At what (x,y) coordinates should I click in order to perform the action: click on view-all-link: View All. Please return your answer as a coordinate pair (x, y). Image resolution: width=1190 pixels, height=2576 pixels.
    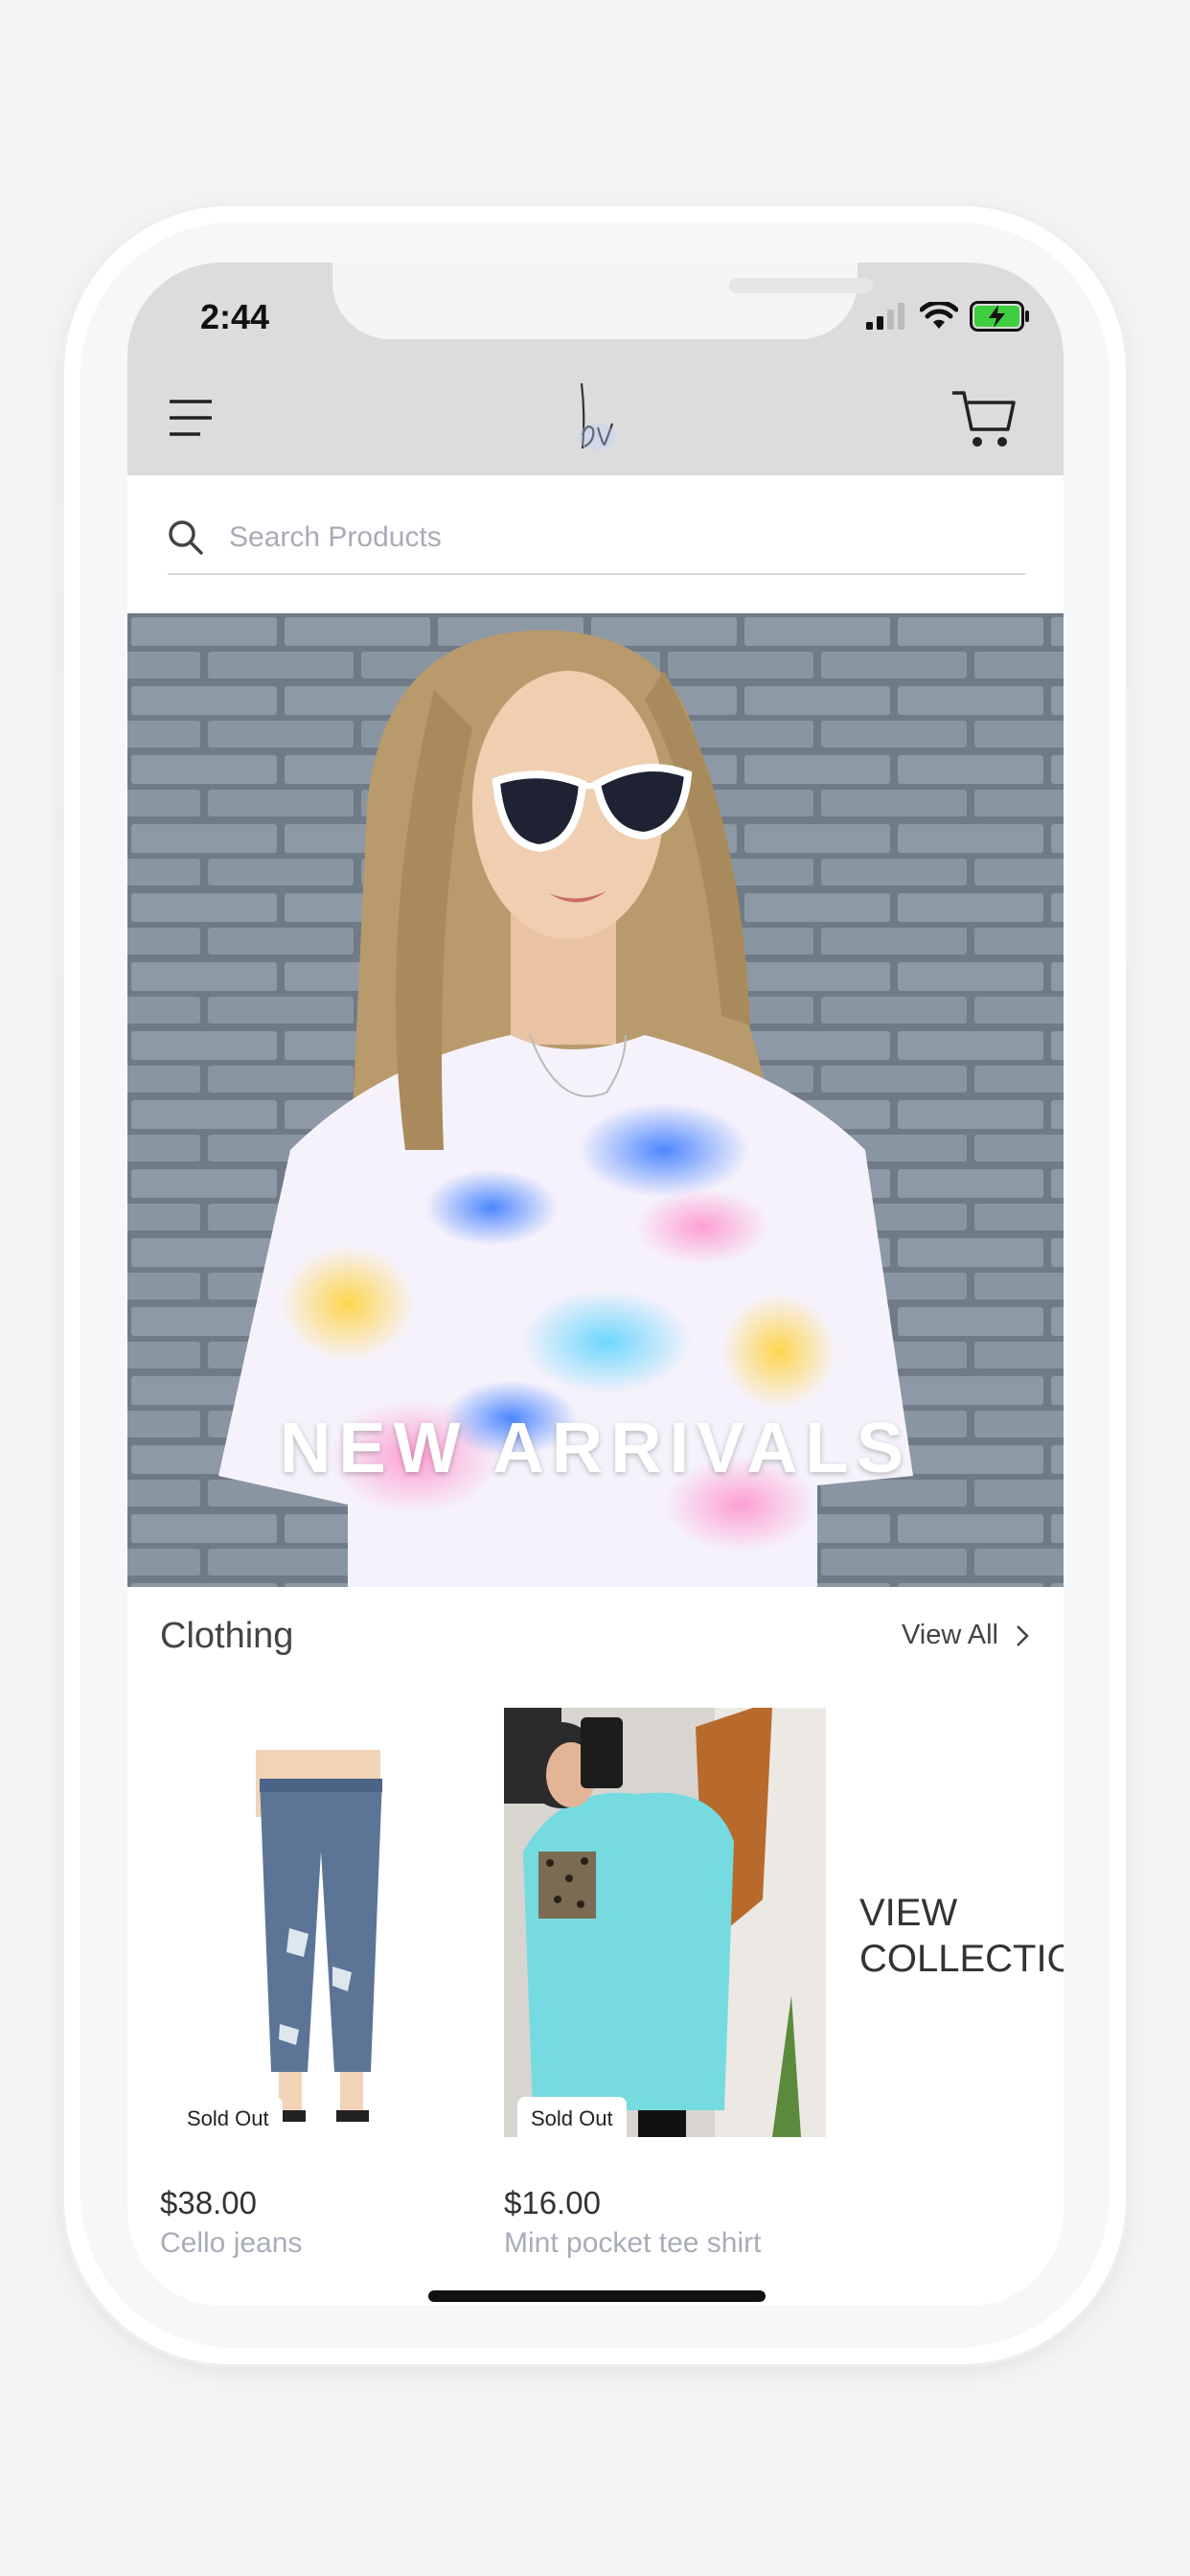
    Looking at the image, I should click on (966, 1635).